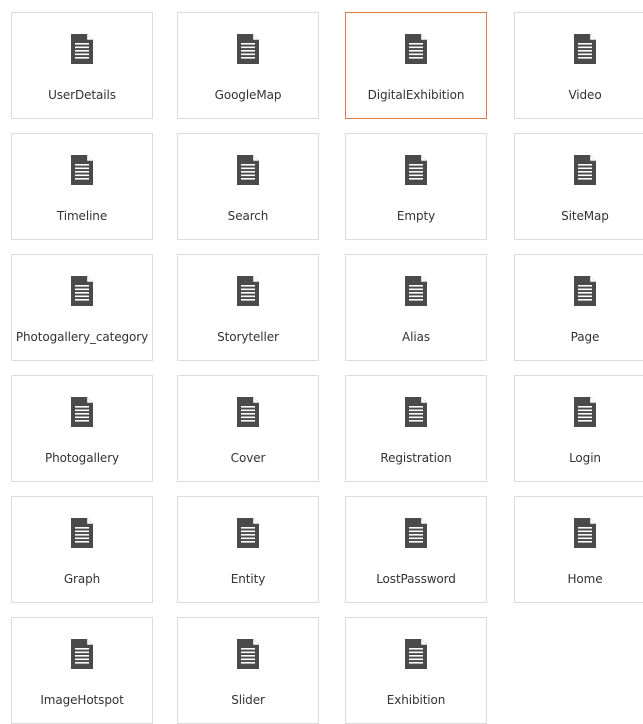 The height and width of the screenshot is (724, 643). I want to click on template-tile: GoogleMap, so click(248, 65).